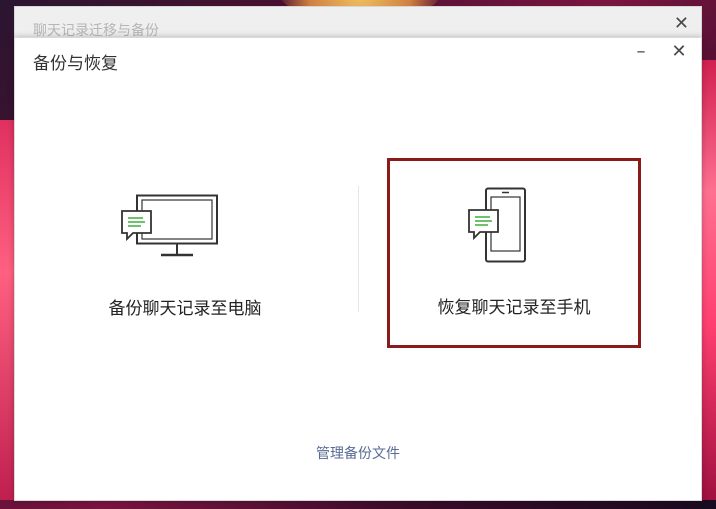 The width and height of the screenshot is (716, 509). Describe the element at coordinates (641, 52) in the screenshot. I see `minimize-button: –` at that location.